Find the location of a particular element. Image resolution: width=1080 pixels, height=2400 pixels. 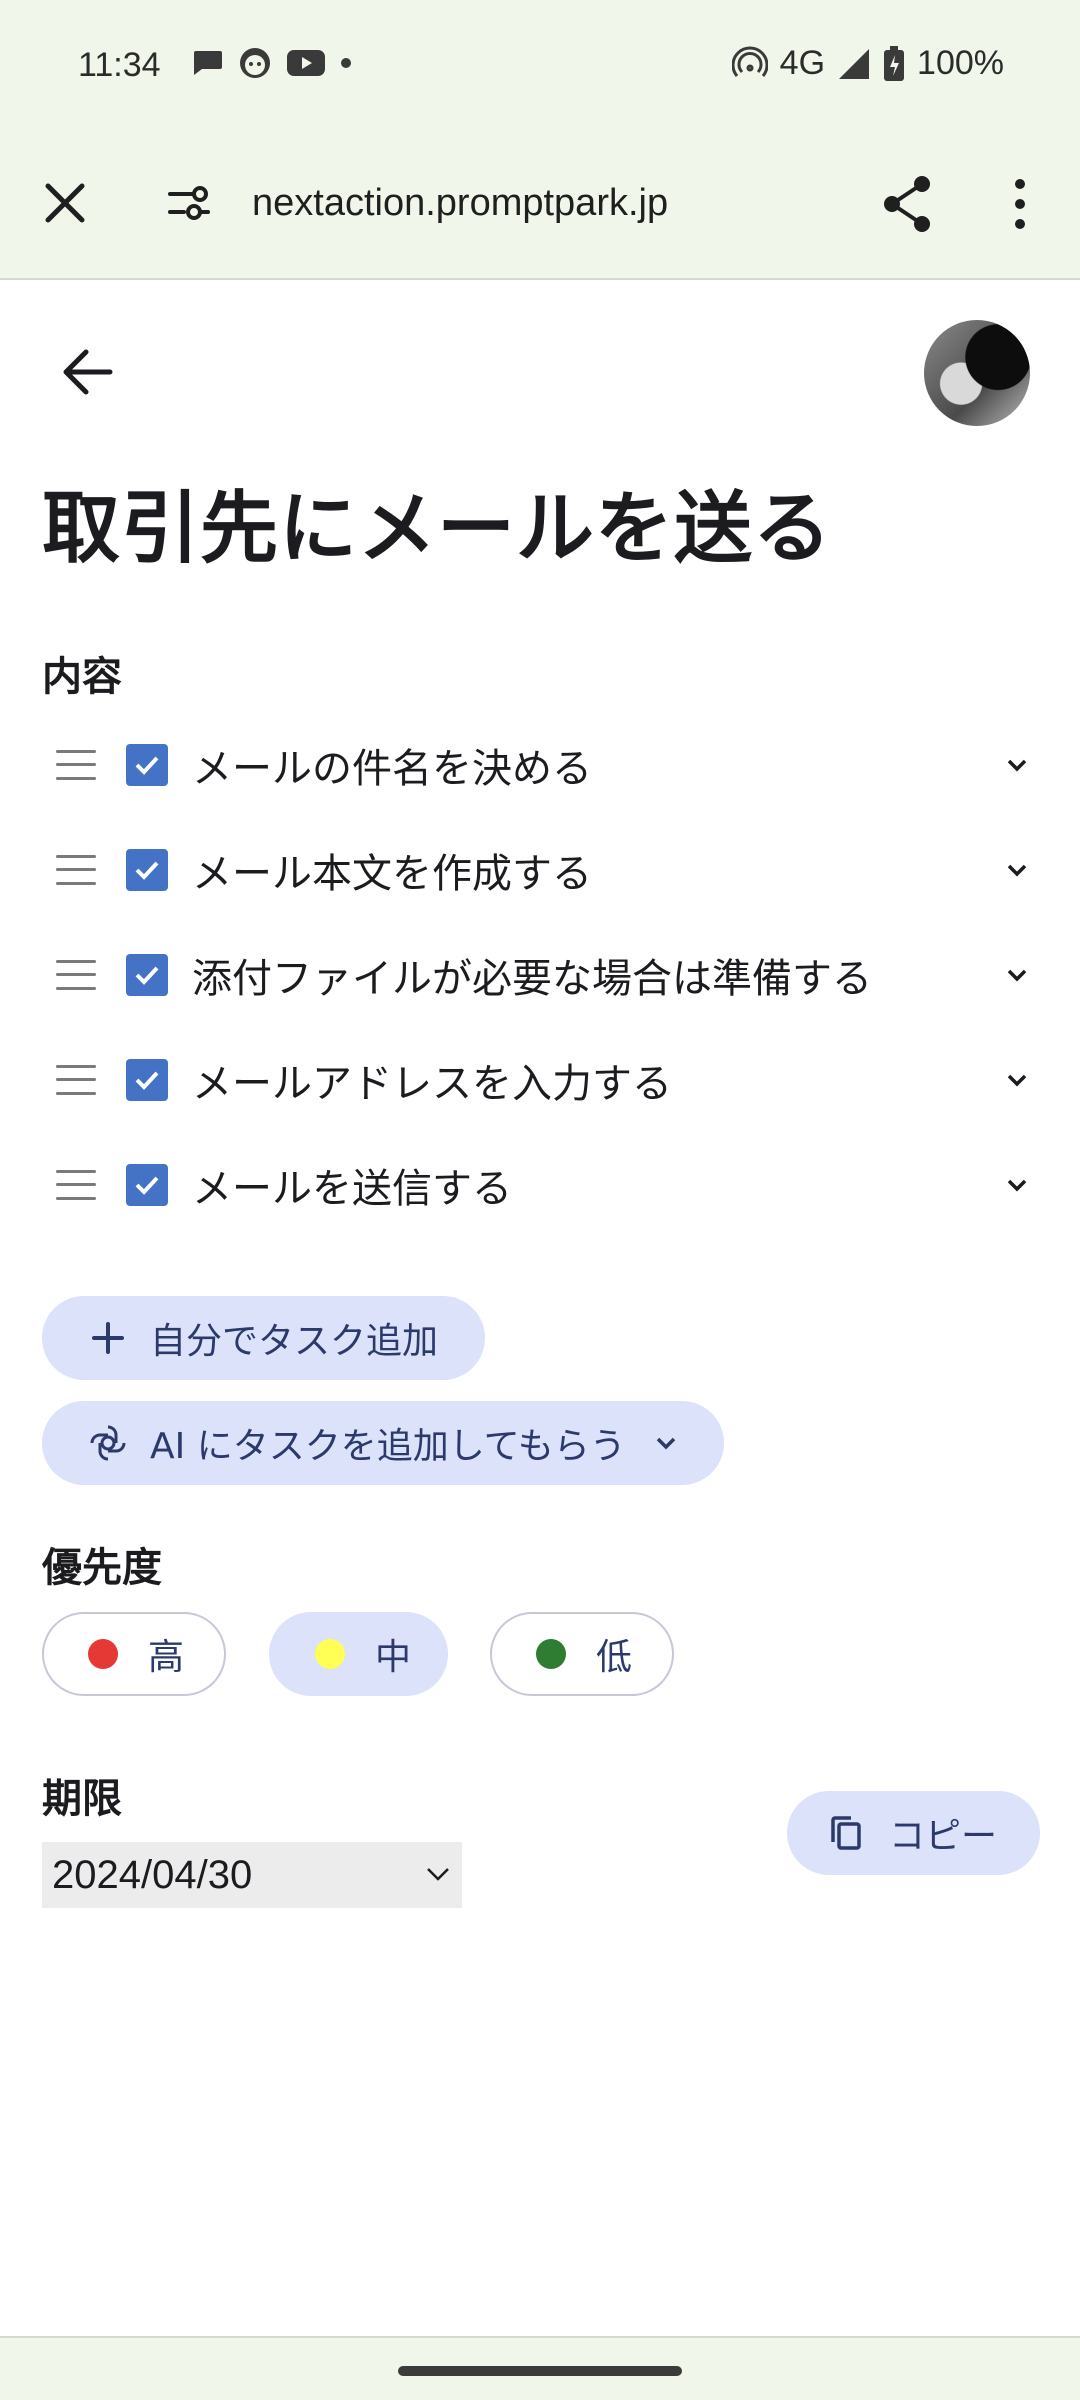

avatar is located at coordinates (977, 373).